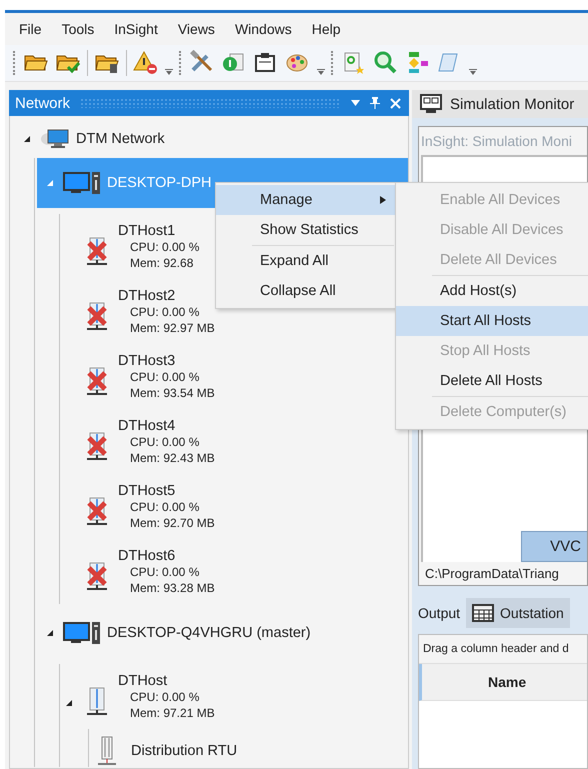 This screenshot has height=769, width=588. Describe the element at coordinates (42, 103) in the screenshot. I see `panel-title: Network` at that location.